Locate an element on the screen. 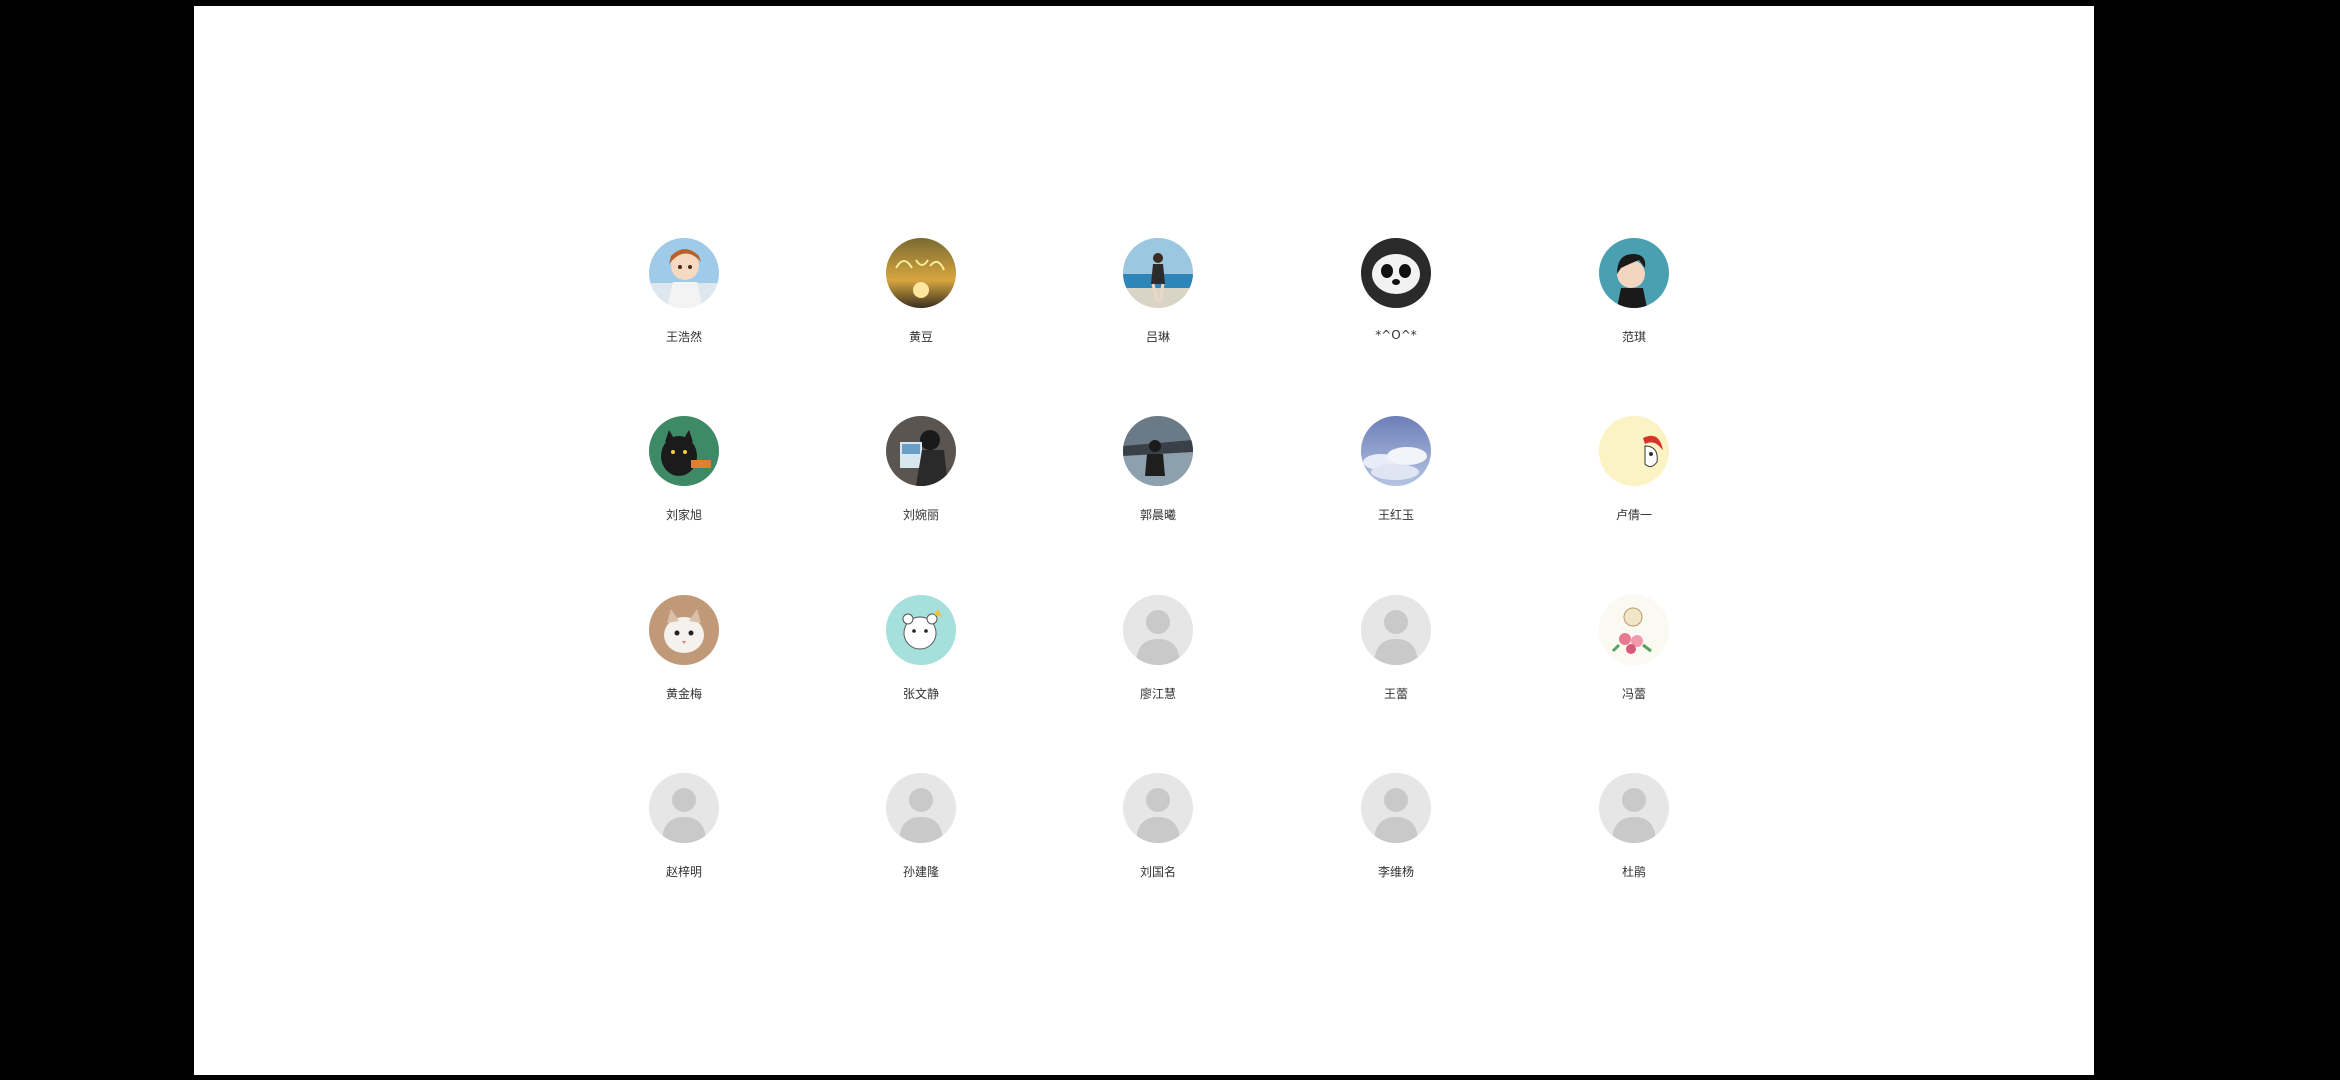  contact-item: 范琪 is located at coordinates (1634, 303).